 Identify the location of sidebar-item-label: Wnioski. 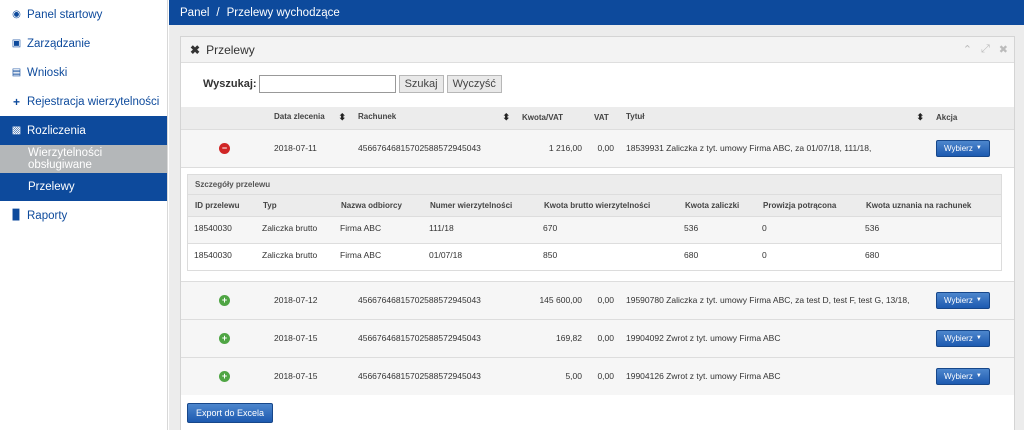
(47, 72).